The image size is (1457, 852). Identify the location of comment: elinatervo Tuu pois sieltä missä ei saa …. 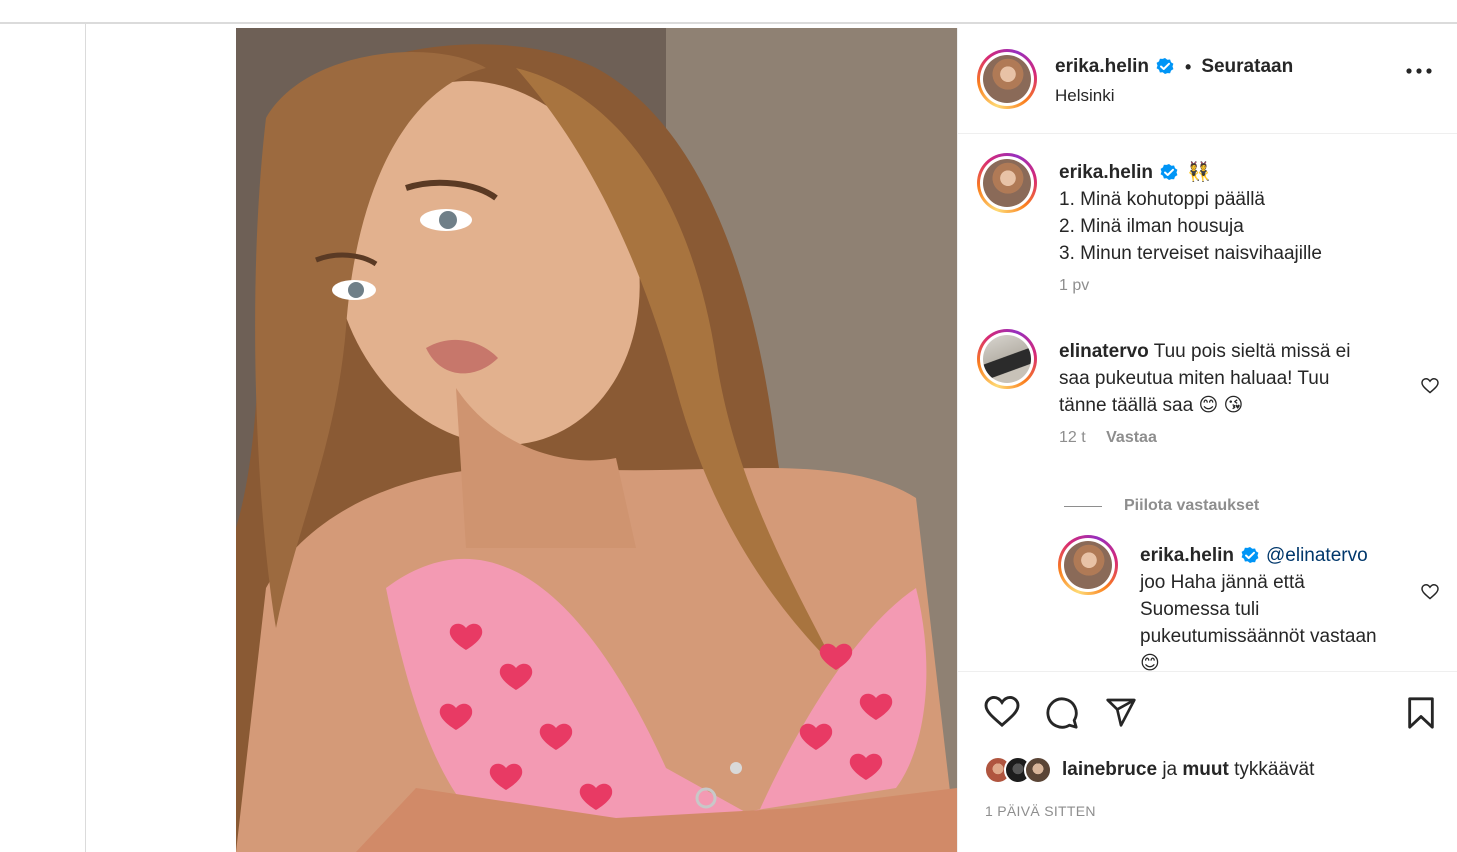
(1219, 392).